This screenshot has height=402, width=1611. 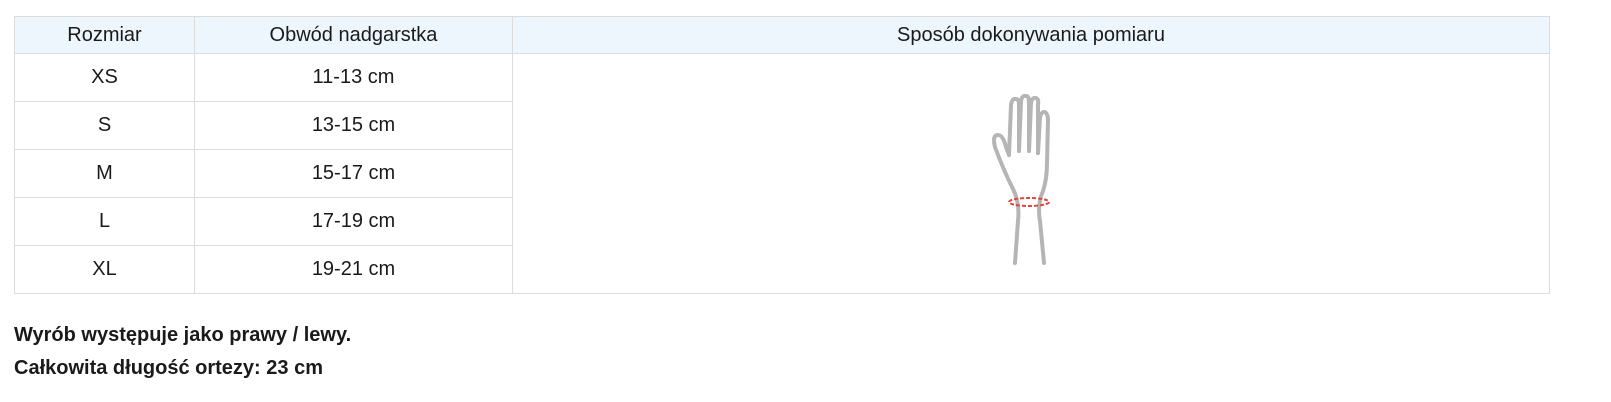 What do you see at coordinates (353, 173) in the screenshot?
I see `wrist-cell: 15-17 cm` at bounding box center [353, 173].